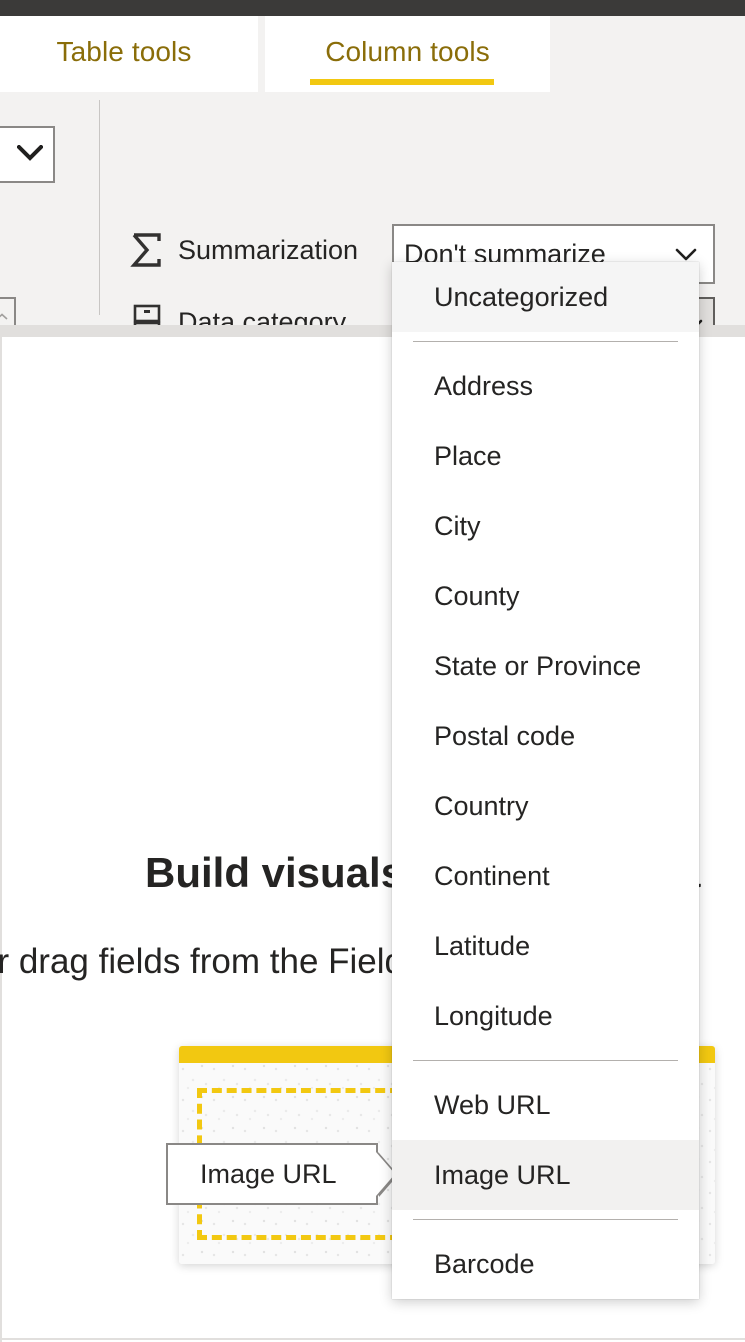 The image size is (745, 1342). Describe the element at coordinates (545, 386) in the screenshot. I see `menu-item-address: Address` at that location.